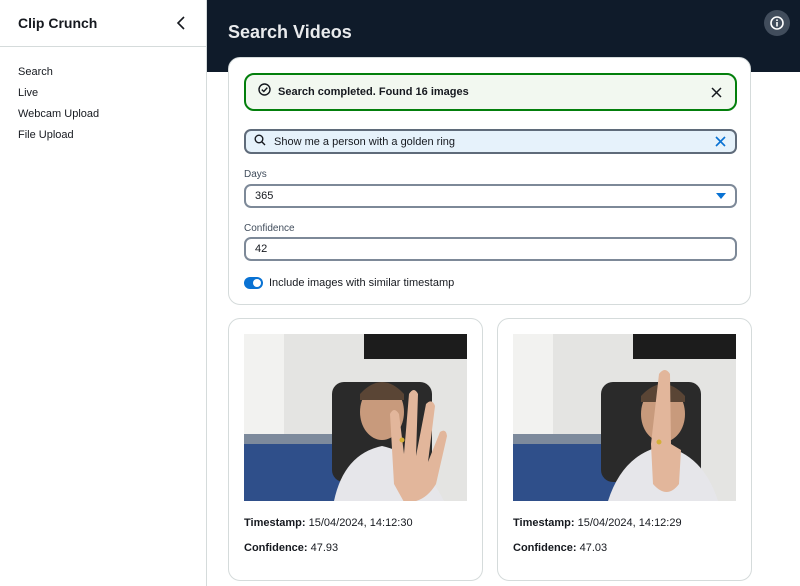 The width and height of the screenshot is (800, 586). I want to click on sidebar-nav: Search Live Webcam Upload File Upload, so click(103, 96).